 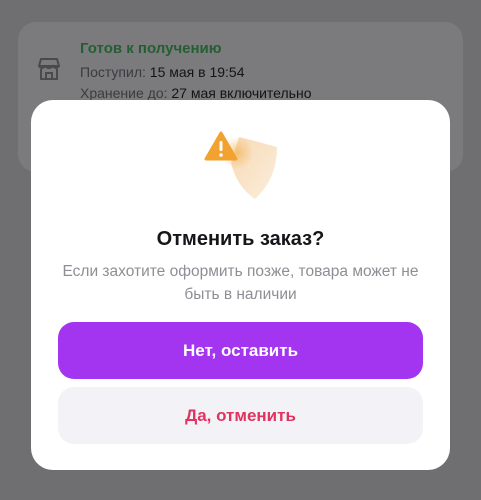 I want to click on dialog-title: Отменить заказ?, so click(x=240, y=239).